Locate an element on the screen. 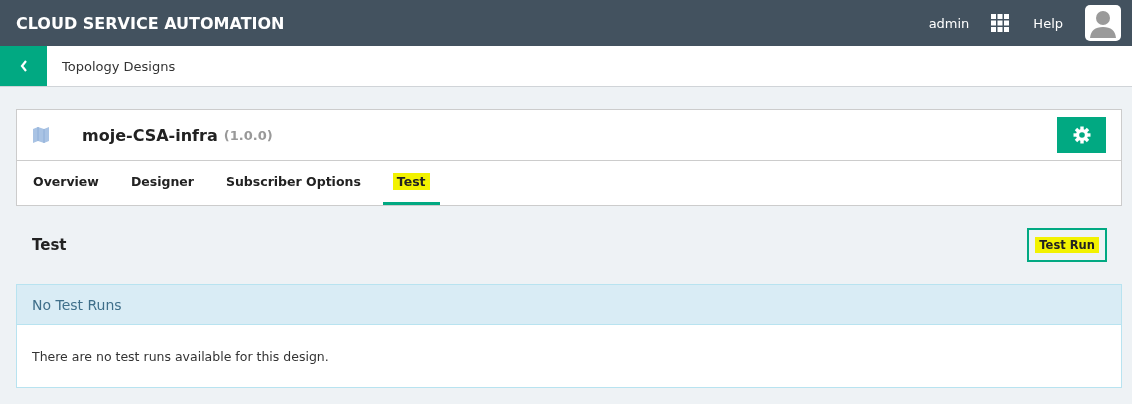 Image resolution: width=1132 pixels, height=404 pixels. tab: Subscriber Options is located at coordinates (293, 183).